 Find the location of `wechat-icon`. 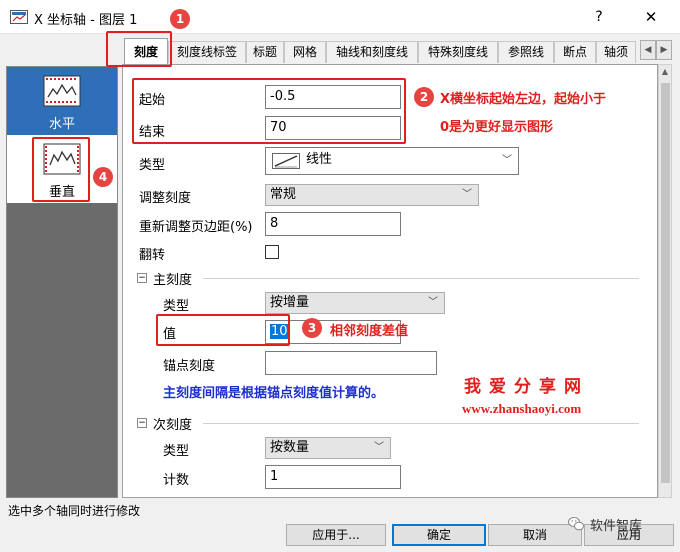

wechat-icon is located at coordinates (576, 524).